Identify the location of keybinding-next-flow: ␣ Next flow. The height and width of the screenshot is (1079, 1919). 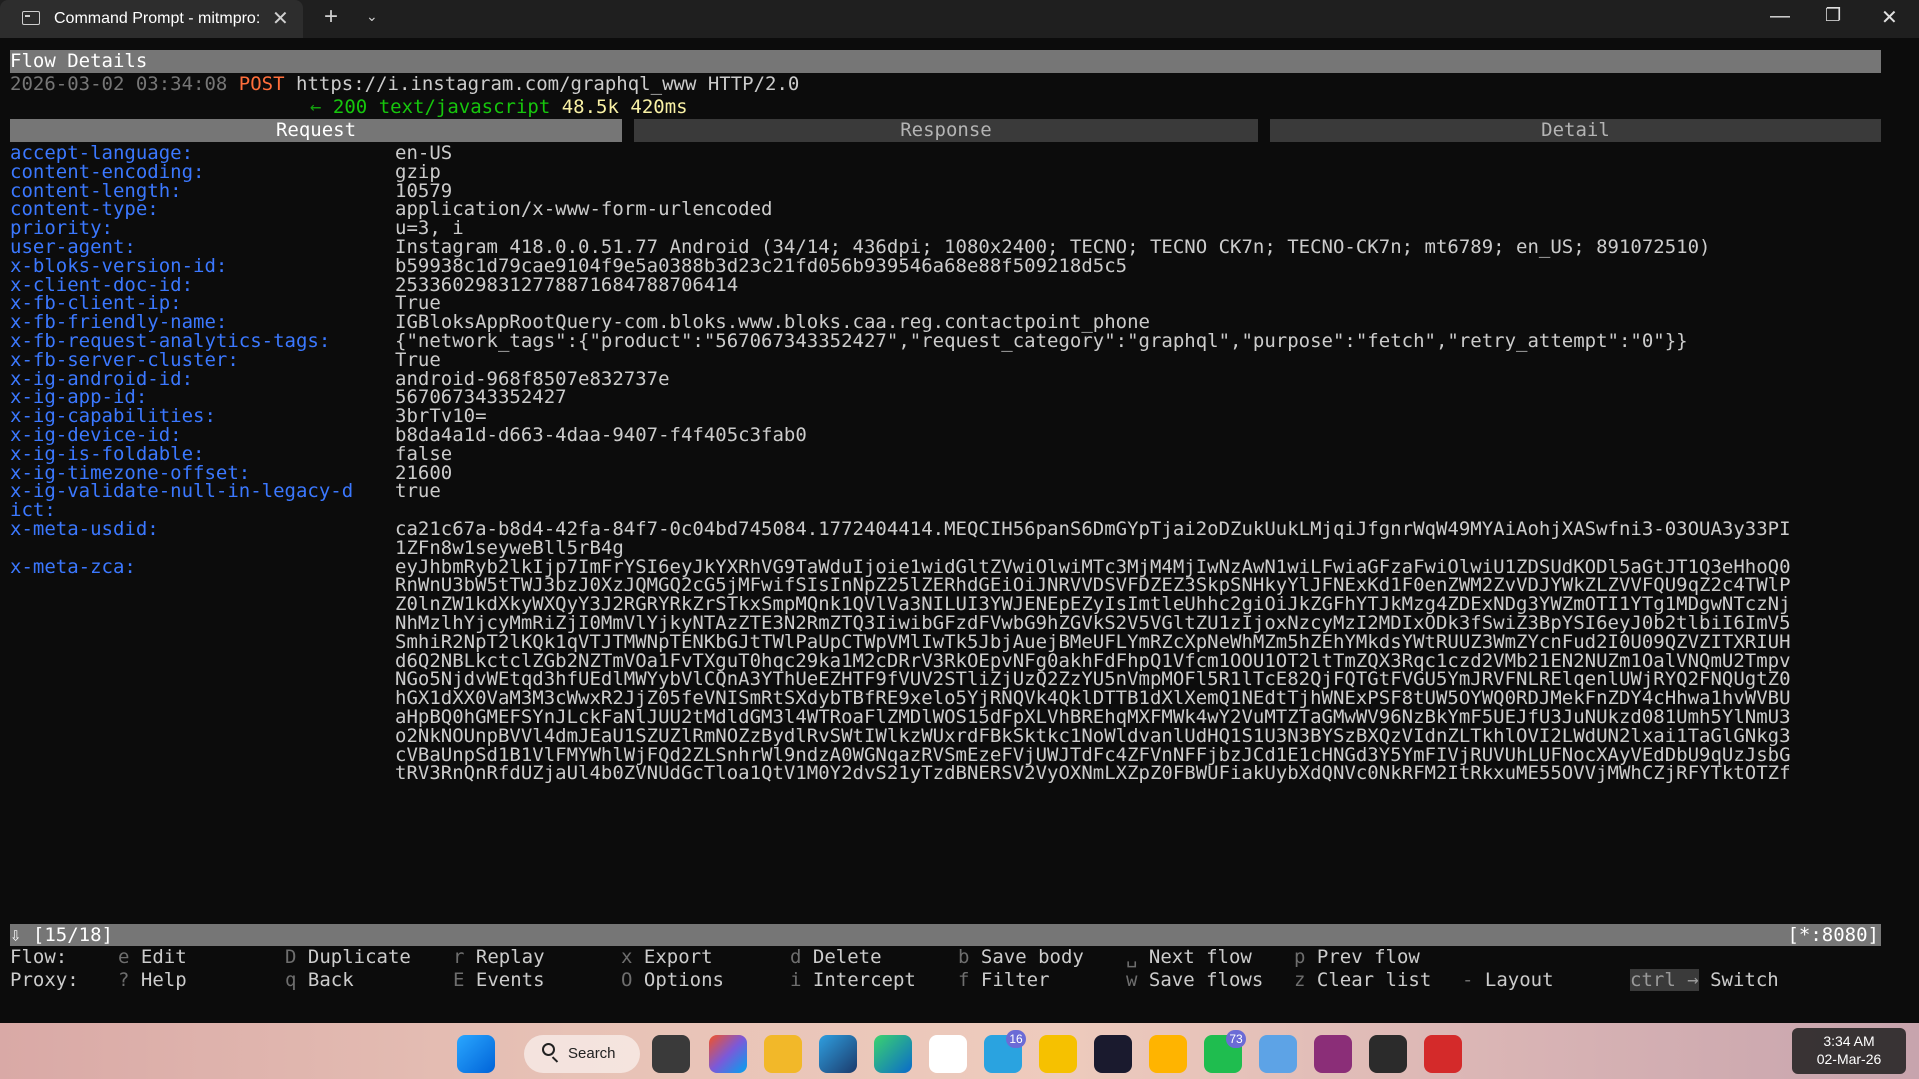
(1189, 957).